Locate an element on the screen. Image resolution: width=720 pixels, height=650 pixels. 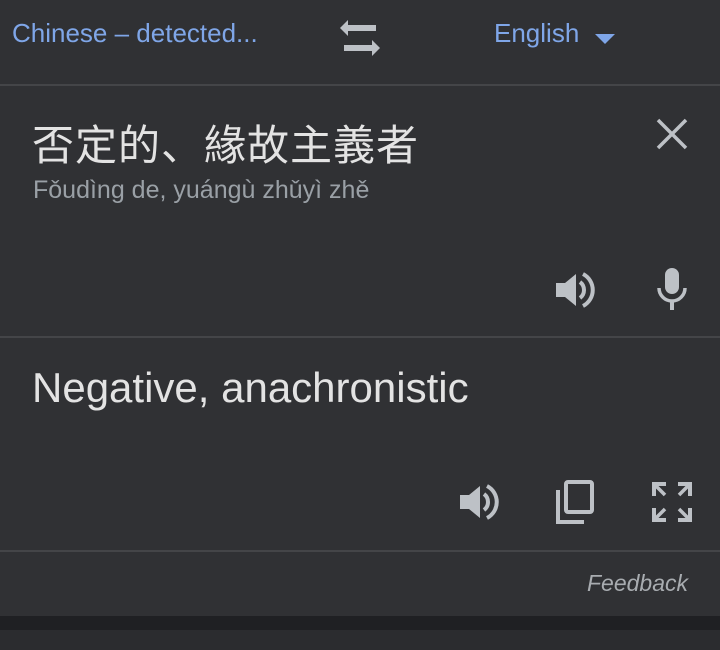
close-icon is located at coordinates (672, 134).